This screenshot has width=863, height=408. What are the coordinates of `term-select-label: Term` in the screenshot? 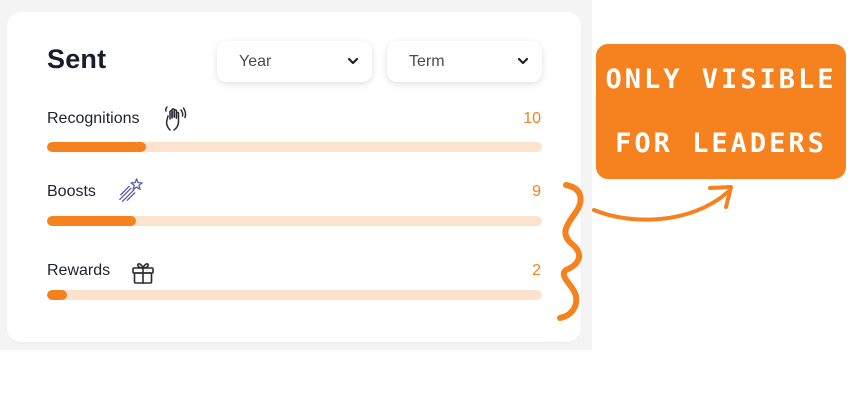 It's located at (427, 61).